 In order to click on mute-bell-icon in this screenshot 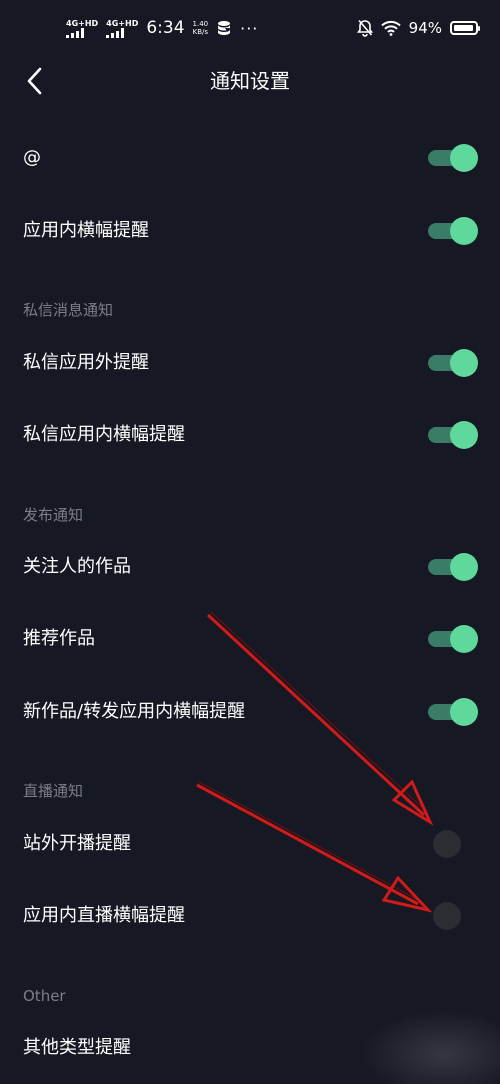, I will do `click(364, 28)`.